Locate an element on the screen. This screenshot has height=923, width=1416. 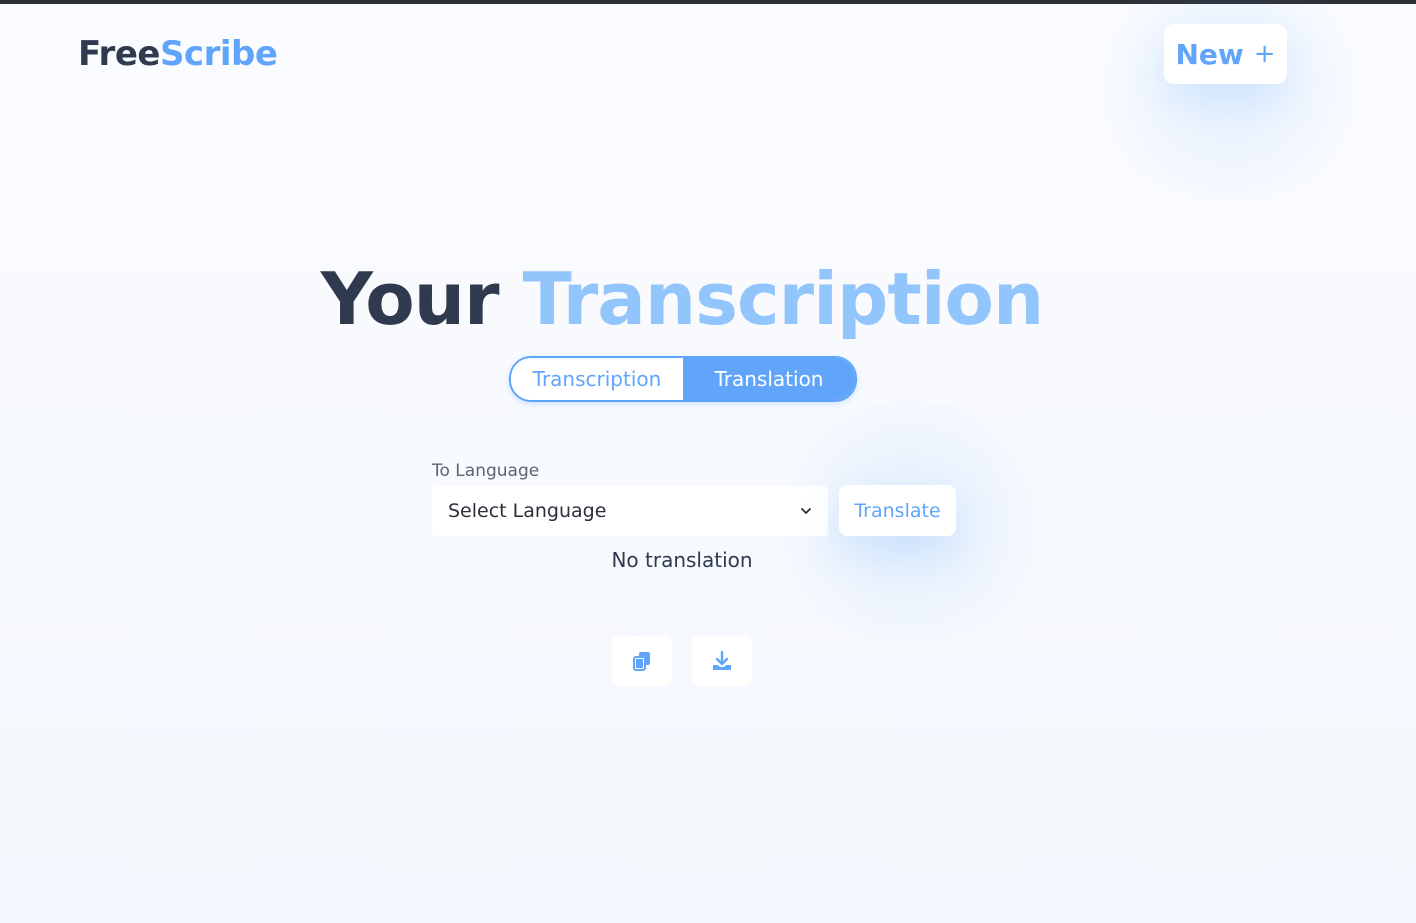
download-button is located at coordinates (722, 661).